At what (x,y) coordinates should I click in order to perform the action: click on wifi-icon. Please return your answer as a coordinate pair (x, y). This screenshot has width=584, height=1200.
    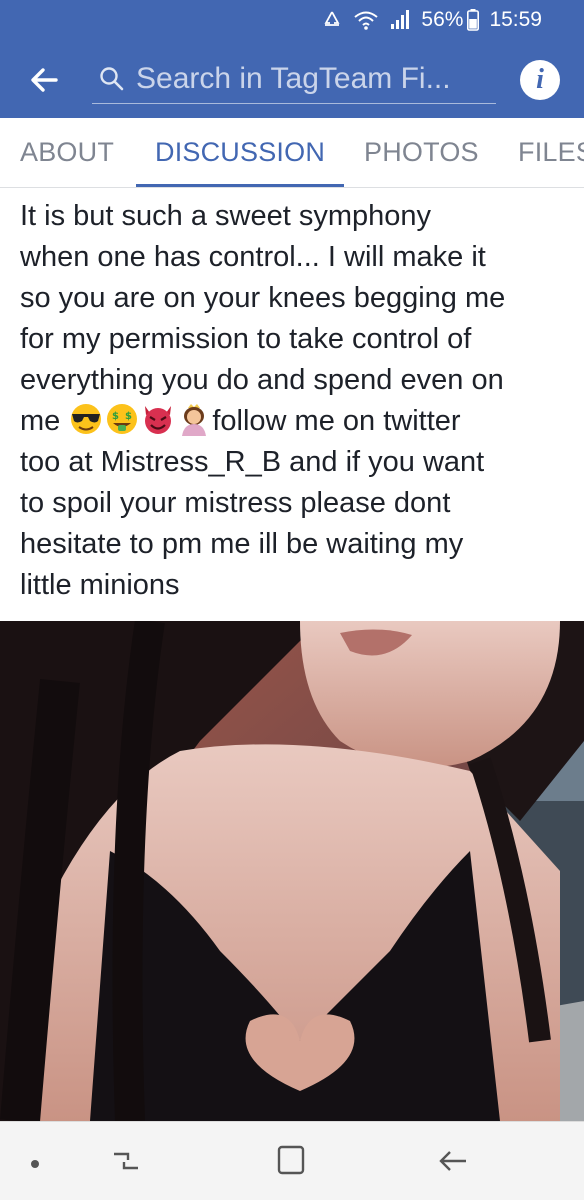
    Looking at the image, I should click on (366, 20).